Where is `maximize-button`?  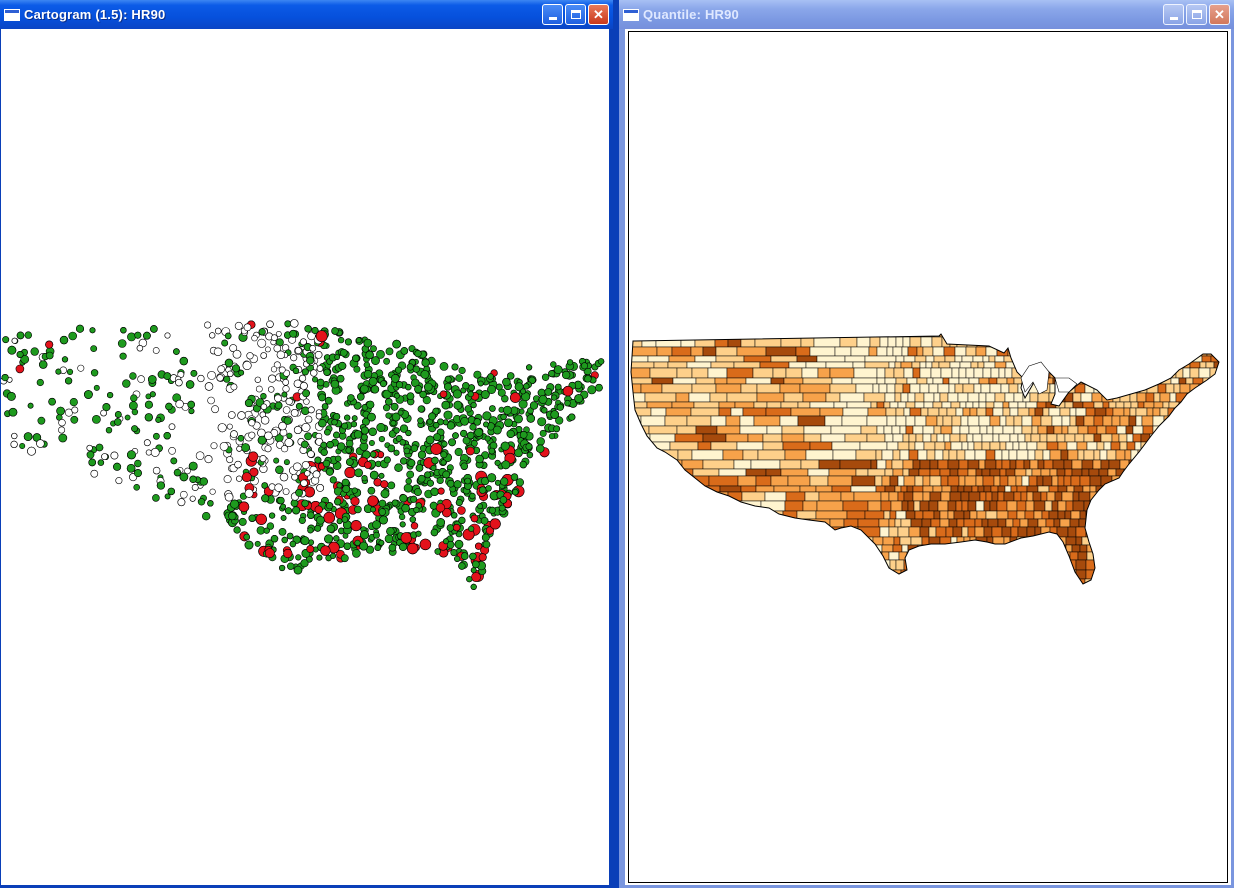 maximize-button is located at coordinates (575, 14).